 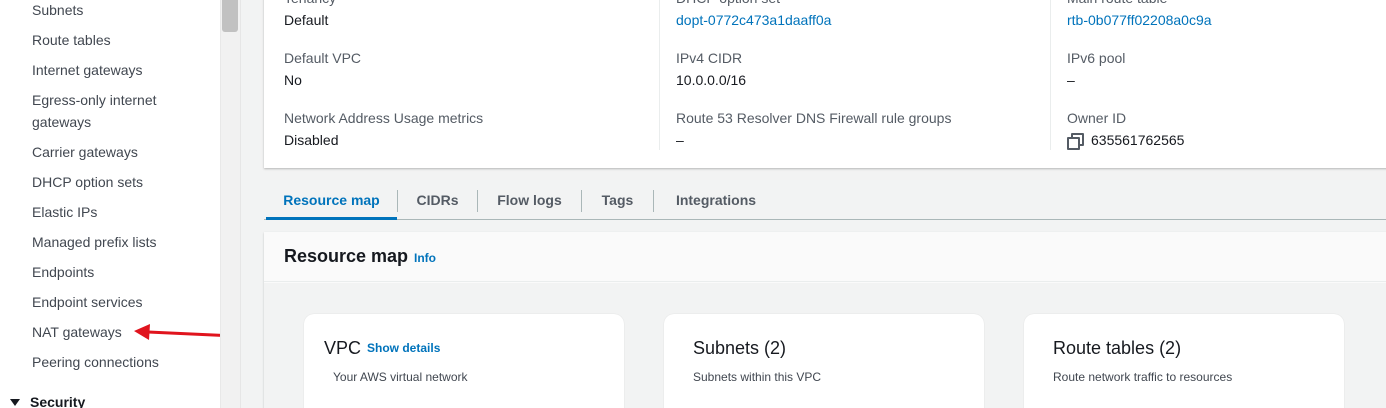 I want to click on resource-map-header: Resource map Info, so click(x=825, y=257).